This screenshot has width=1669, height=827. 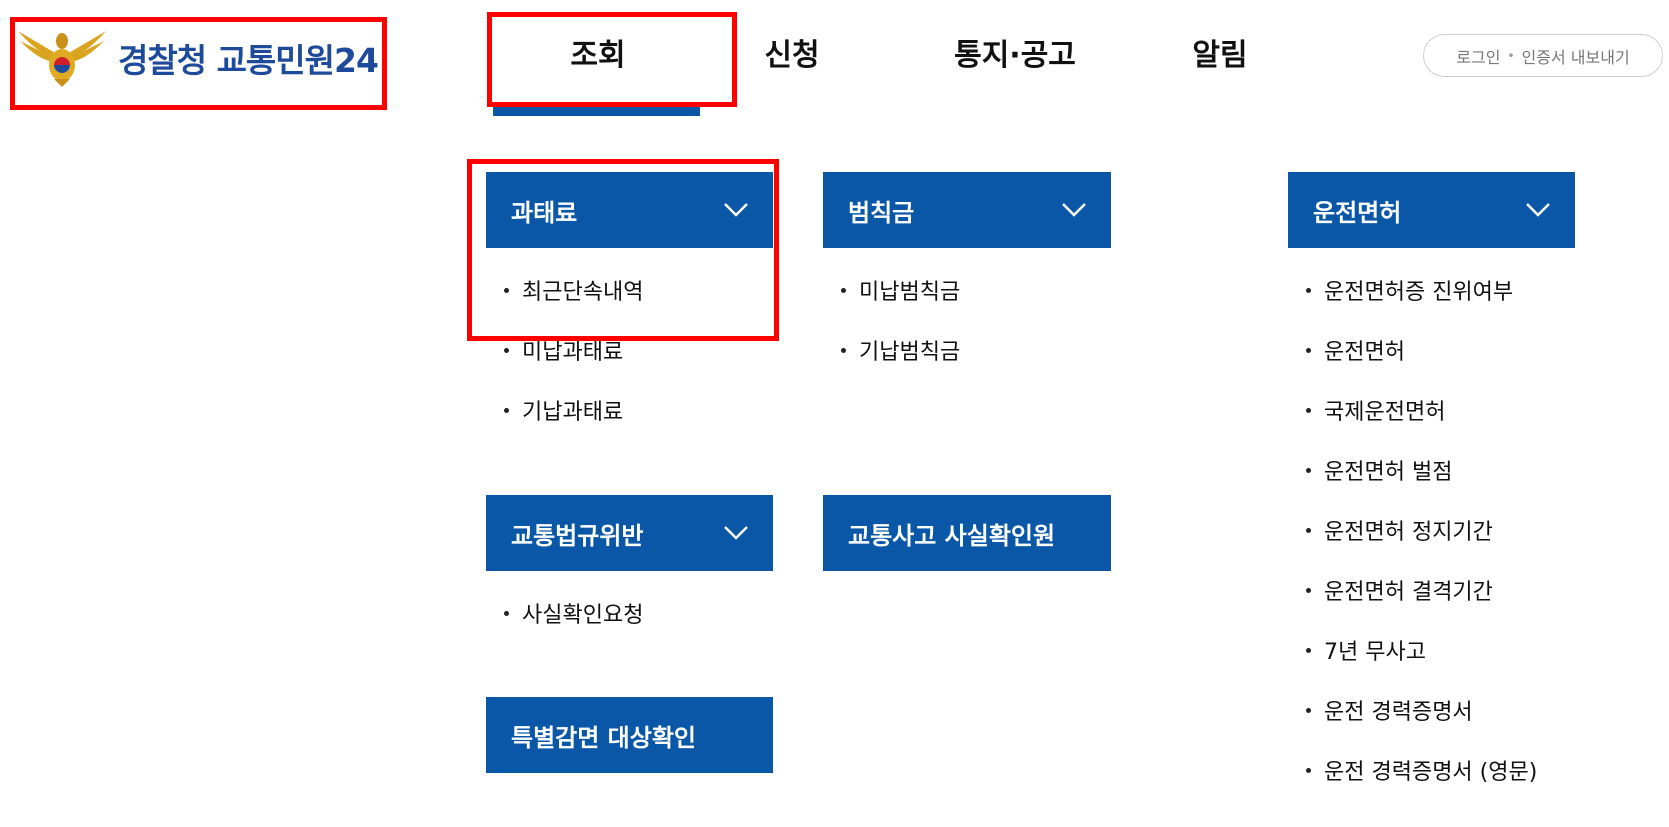 What do you see at coordinates (1431, 772) in the screenshot?
I see `menu-item-label: 운전 경력증명서 (영문)` at bounding box center [1431, 772].